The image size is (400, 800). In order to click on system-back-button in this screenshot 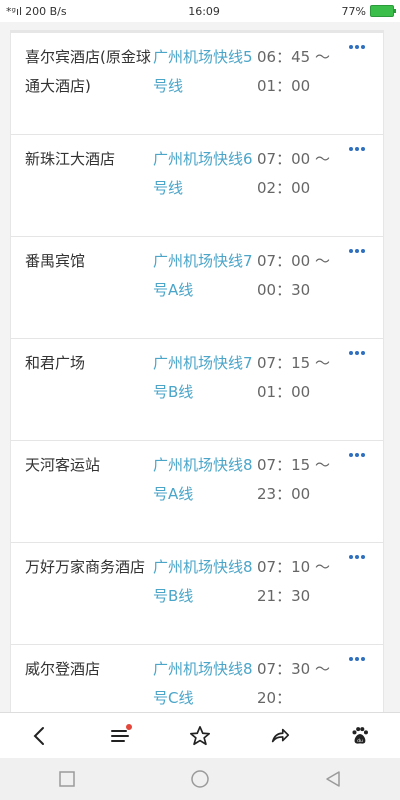, I will do `click(333, 779)`.